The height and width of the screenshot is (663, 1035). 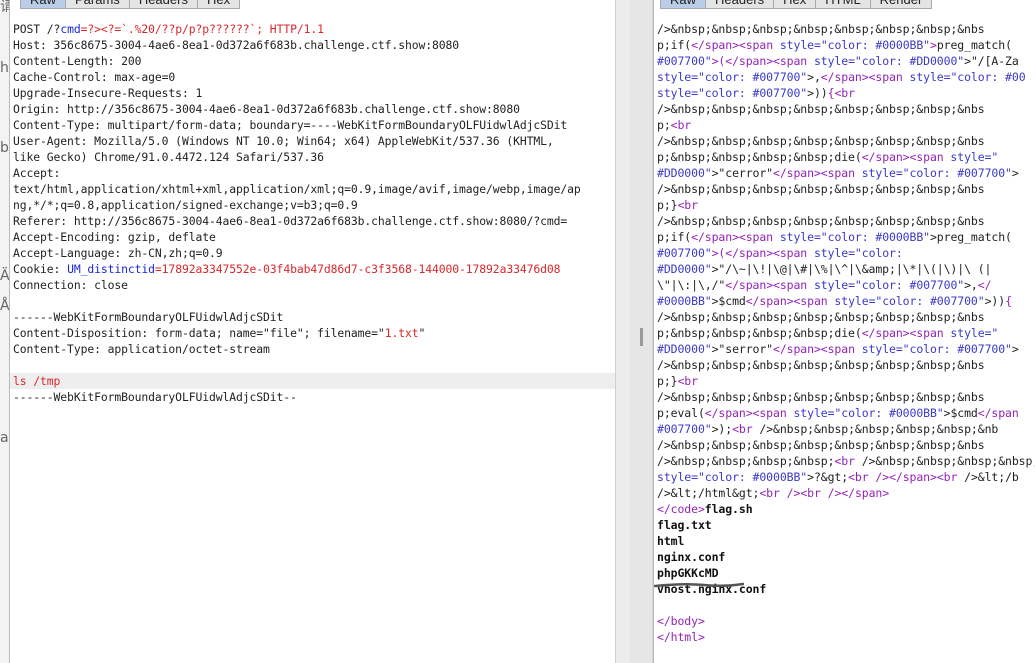 What do you see at coordinates (141, 349) in the screenshot?
I see `code-token: Content-Type: application/octet-stream` at bounding box center [141, 349].